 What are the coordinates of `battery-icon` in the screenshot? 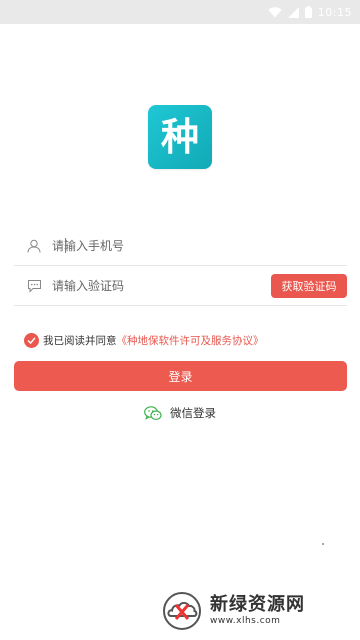 It's located at (308, 12).